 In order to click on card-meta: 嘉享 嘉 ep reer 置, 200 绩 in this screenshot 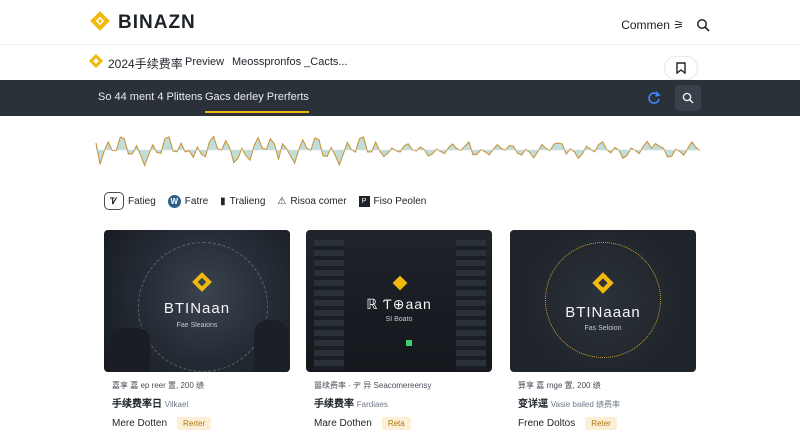, I will do `click(158, 385)`.